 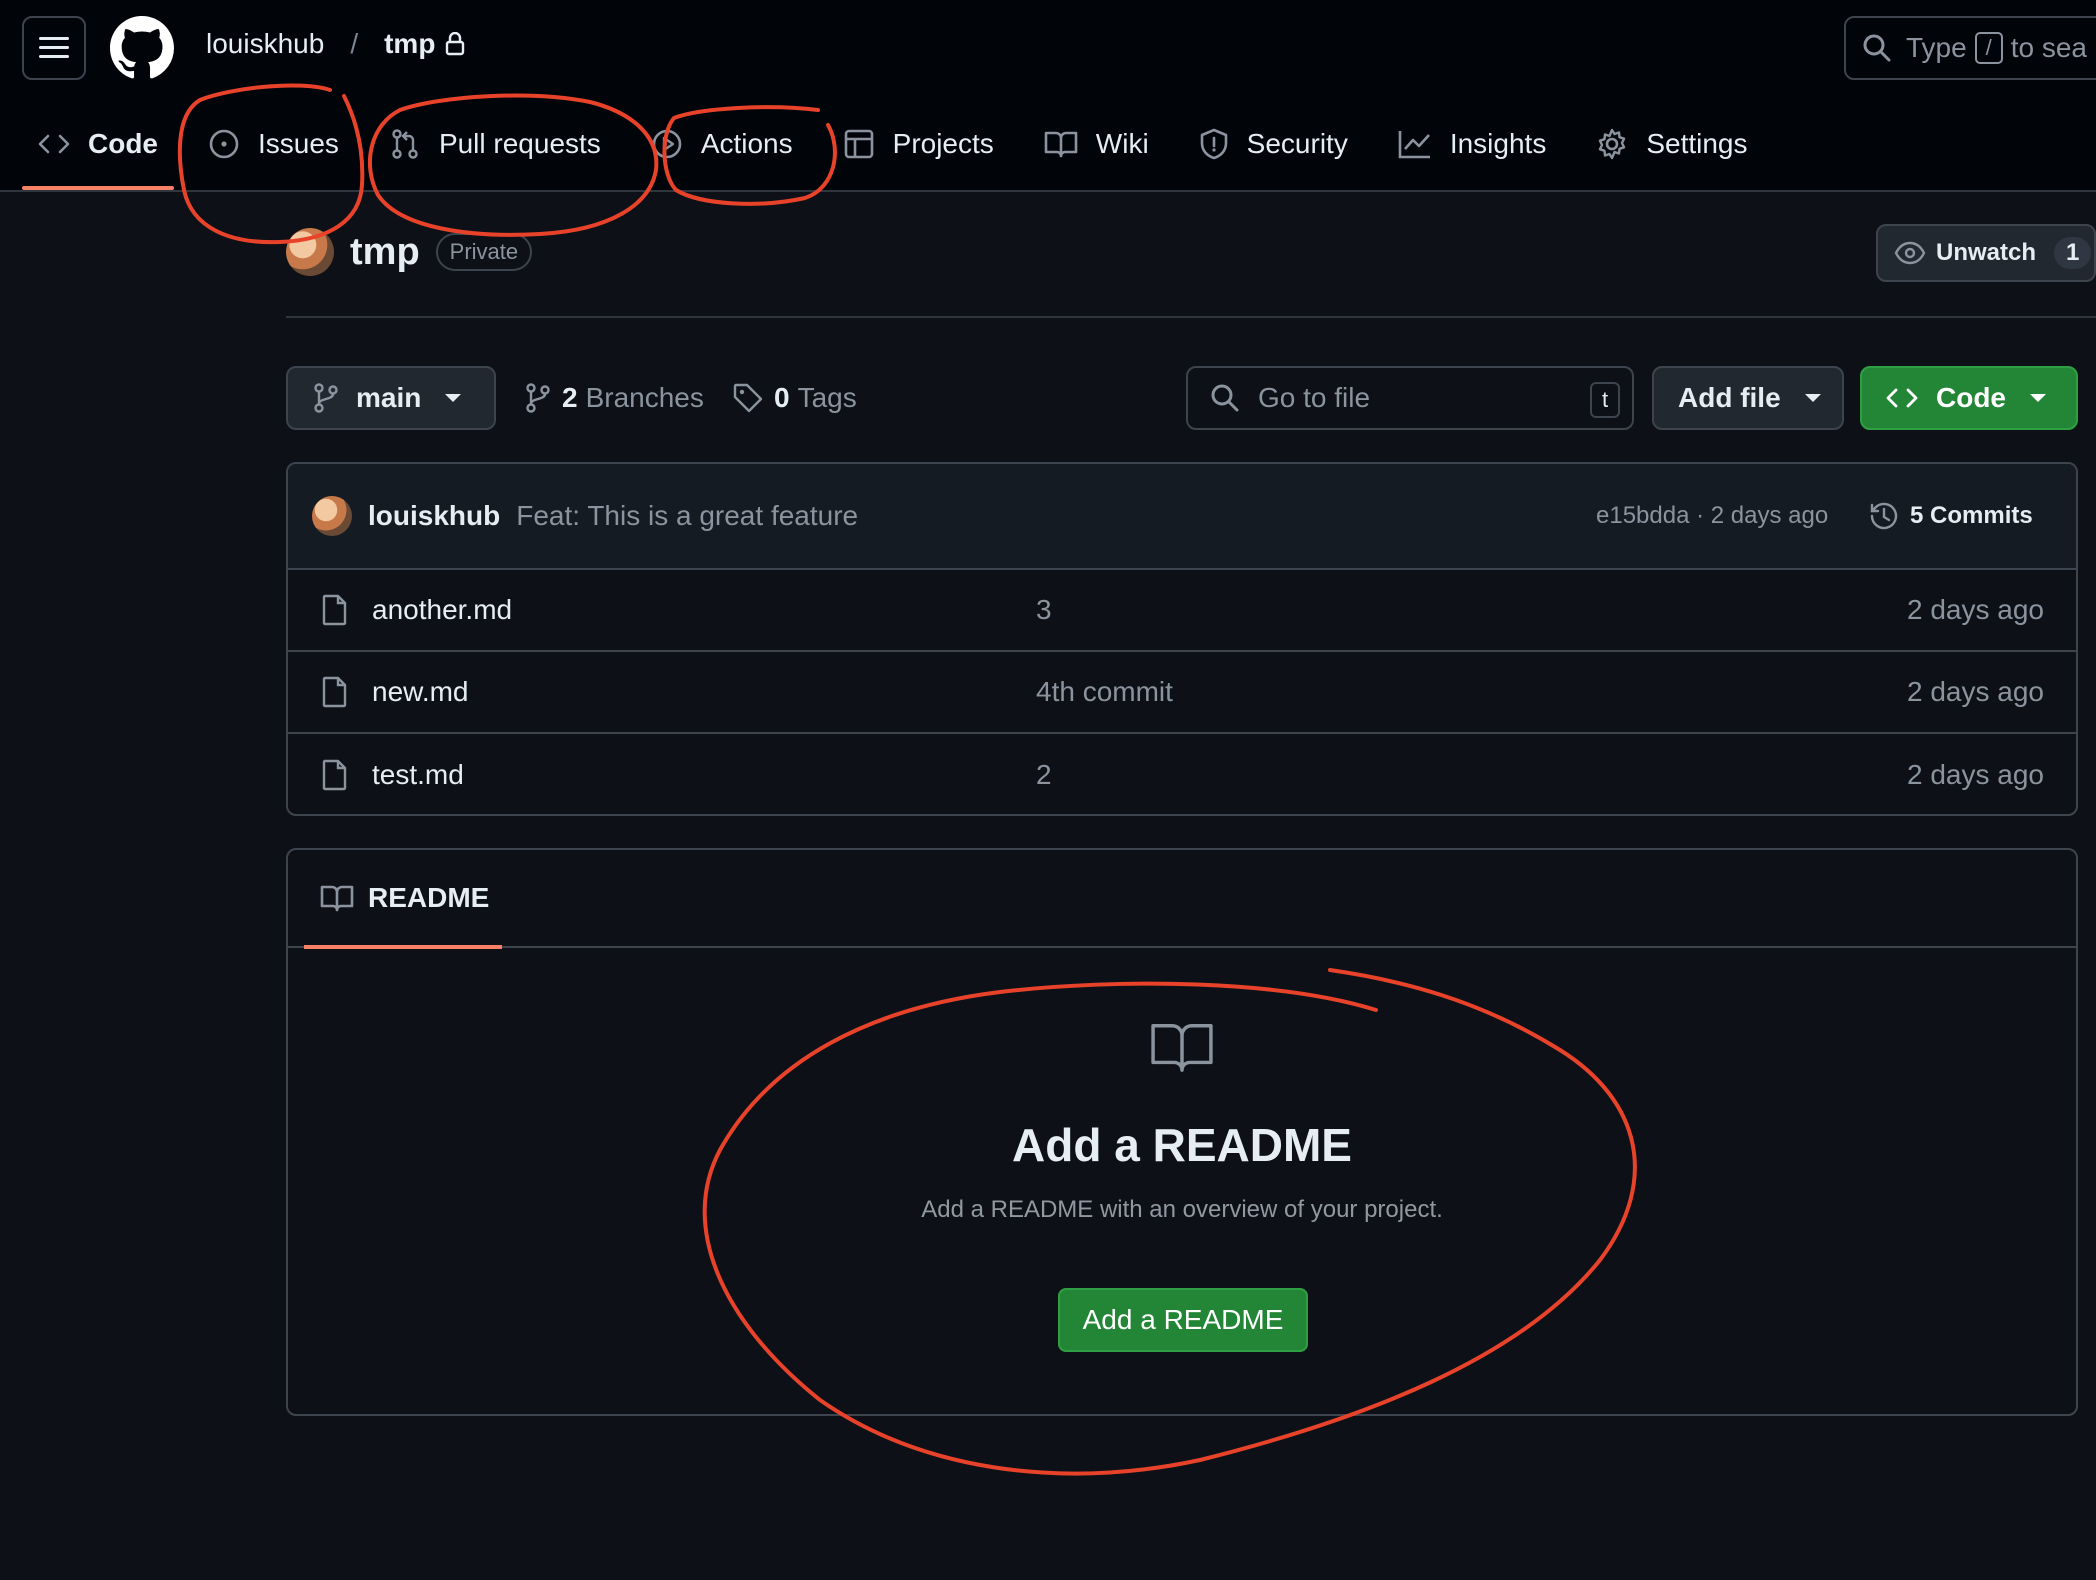 I want to click on file-commit-message: 2, so click(x=1044, y=775).